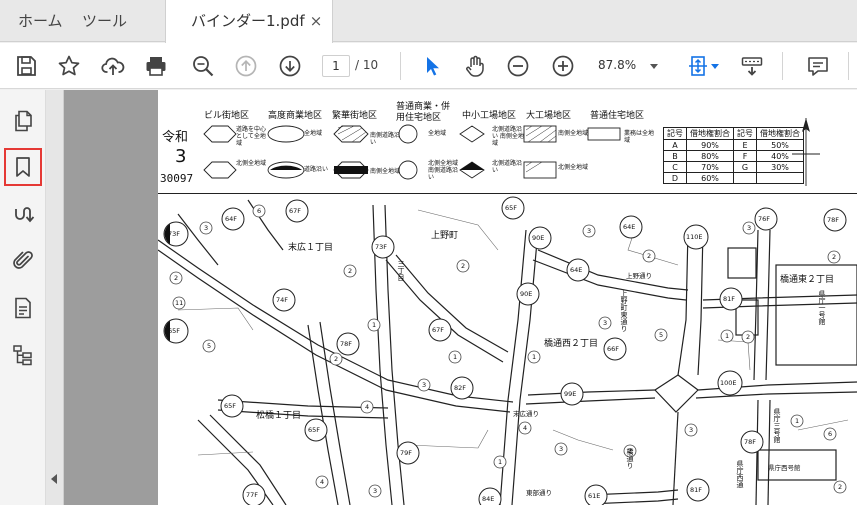 This screenshot has width=857, height=505. I want to click on collapse-panel-icon, so click(54, 479).